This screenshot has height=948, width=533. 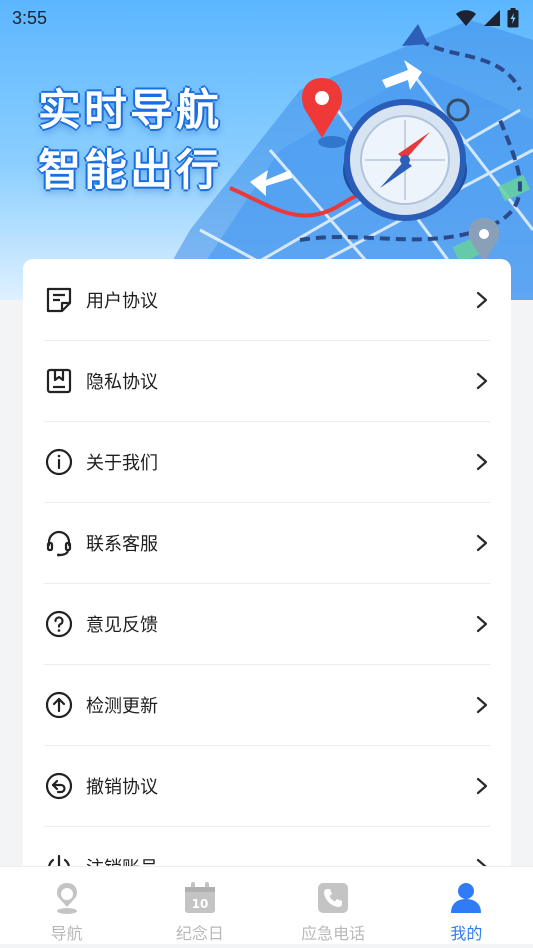 I want to click on status-bar: 3:55, so click(x=266, y=18).